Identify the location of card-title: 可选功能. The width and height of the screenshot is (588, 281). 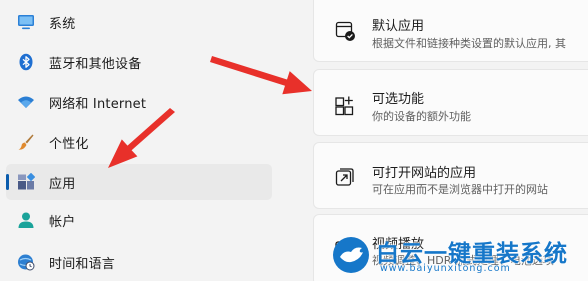
(398, 99).